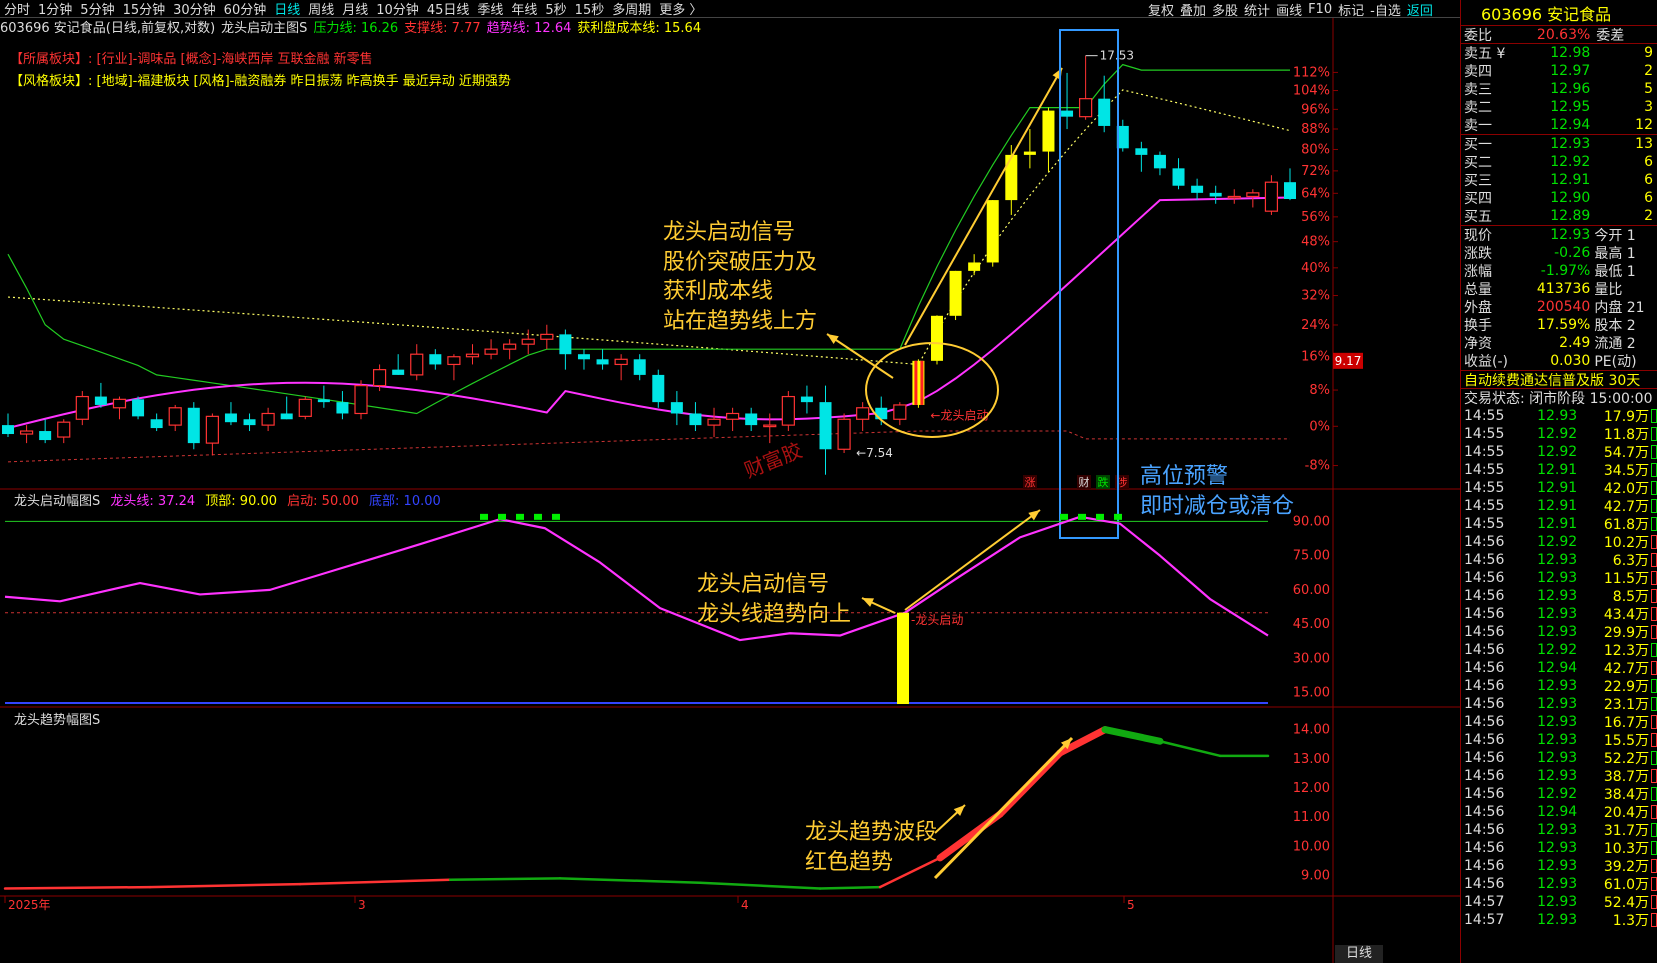 The height and width of the screenshot is (963, 1657). Describe the element at coordinates (97, 9) in the screenshot. I see `period-tab: 5分钟` at that location.